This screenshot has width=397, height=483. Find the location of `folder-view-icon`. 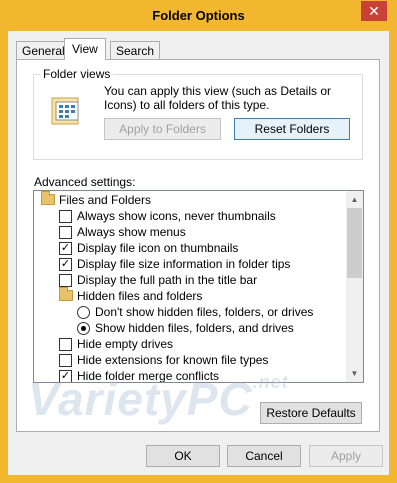

folder-view-icon is located at coordinates (67, 110).